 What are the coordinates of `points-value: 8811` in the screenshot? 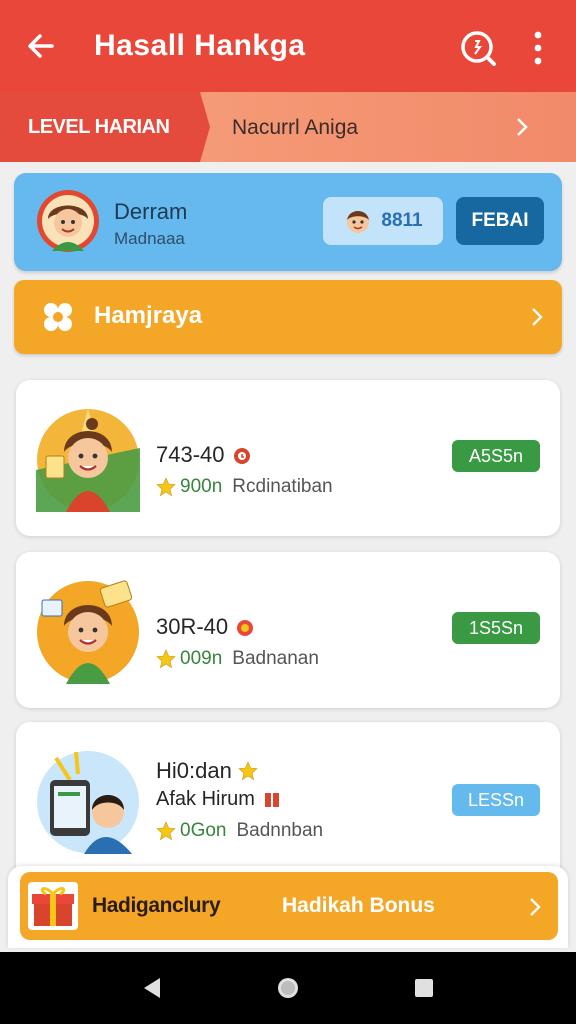 It's located at (402, 220).